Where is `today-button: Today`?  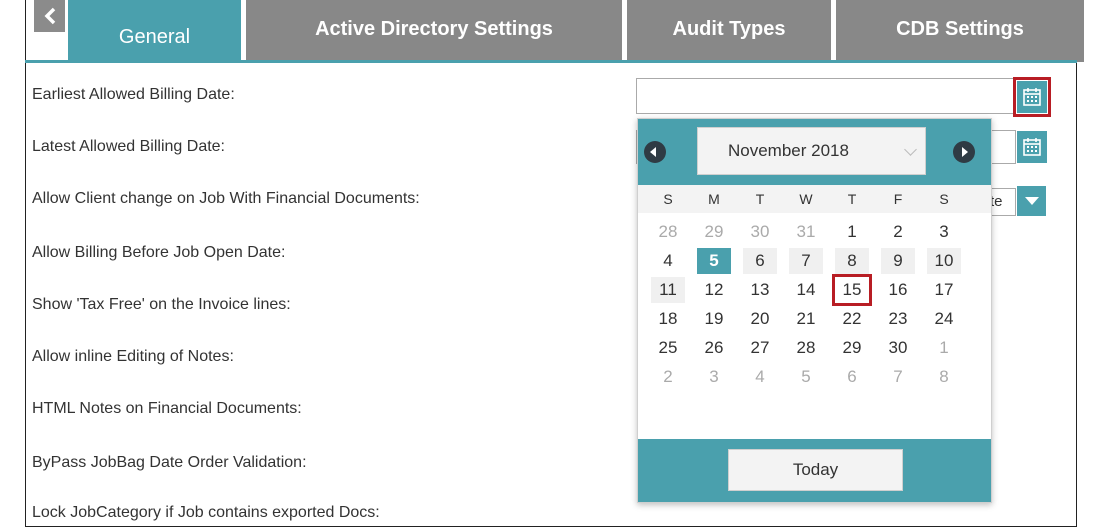 today-button: Today is located at coordinates (815, 470).